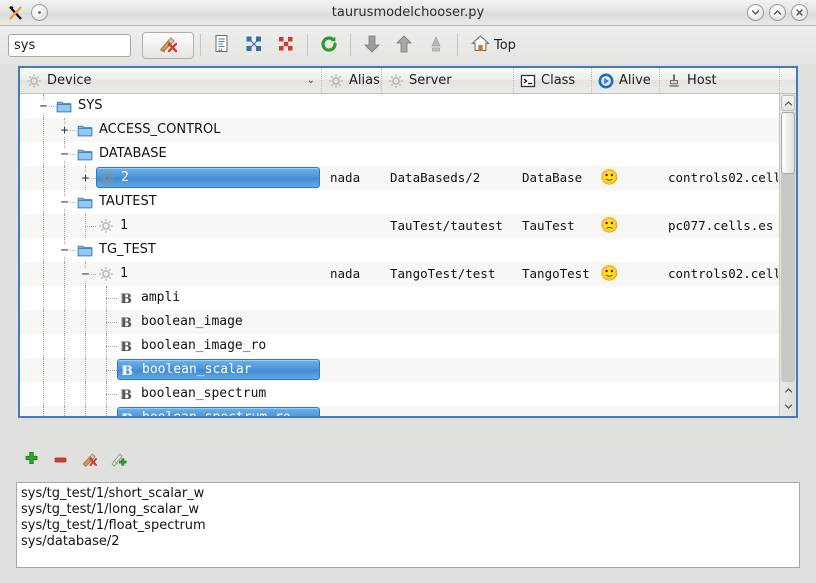 Image resolution: width=816 pixels, height=583 pixels. I want to click on scroll-thumb, so click(788, 143).